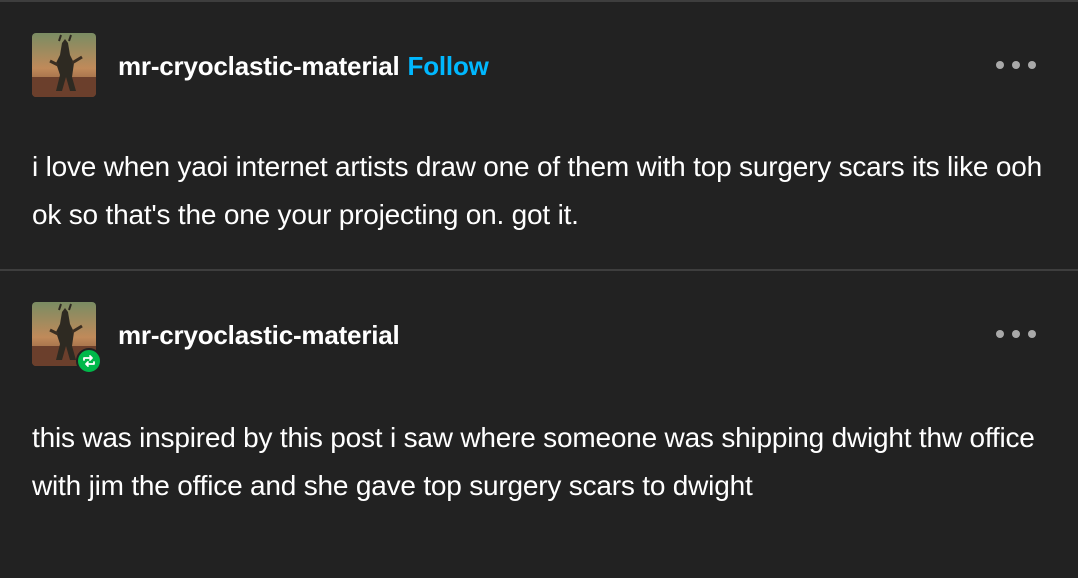  What do you see at coordinates (539, 338) in the screenshot?
I see `post-header: mr-cryoclastic-material` at bounding box center [539, 338].